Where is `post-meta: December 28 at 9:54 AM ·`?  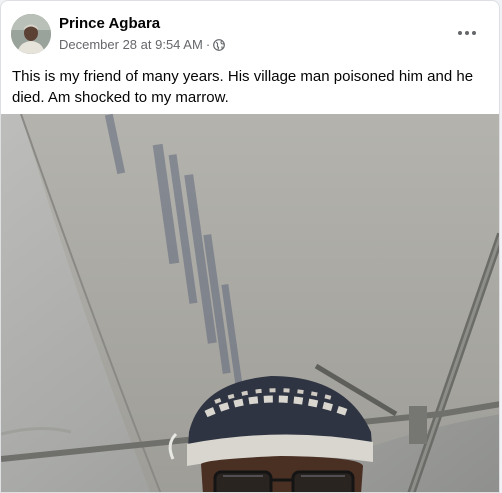
post-meta: December 28 at 9:54 AM · is located at coordinates (142, 44).